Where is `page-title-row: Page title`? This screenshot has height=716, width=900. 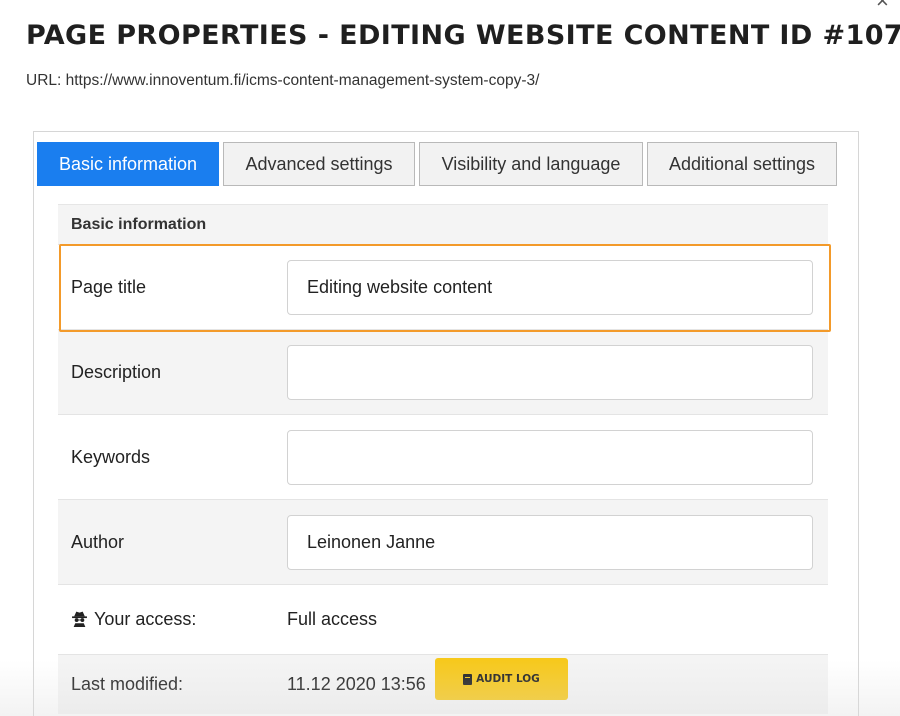 page-title-row: Page title is located at coordinates (443, 286).